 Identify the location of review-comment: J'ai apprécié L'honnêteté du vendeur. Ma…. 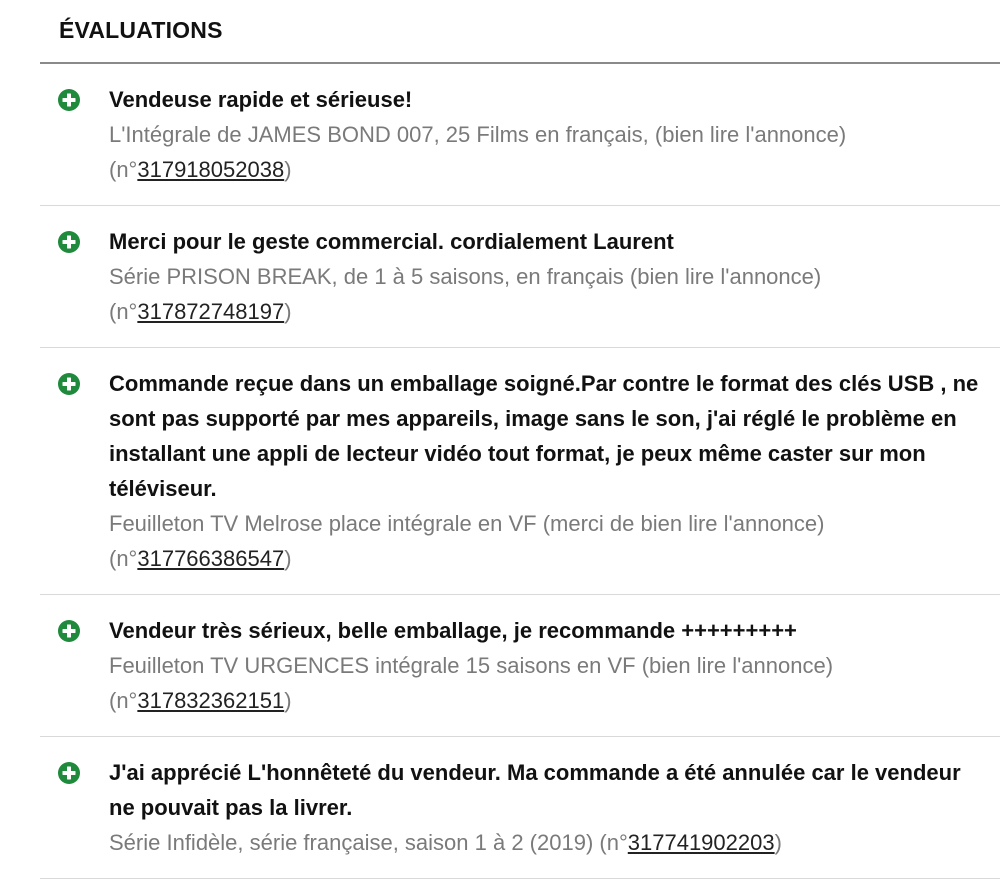
(535, 790).